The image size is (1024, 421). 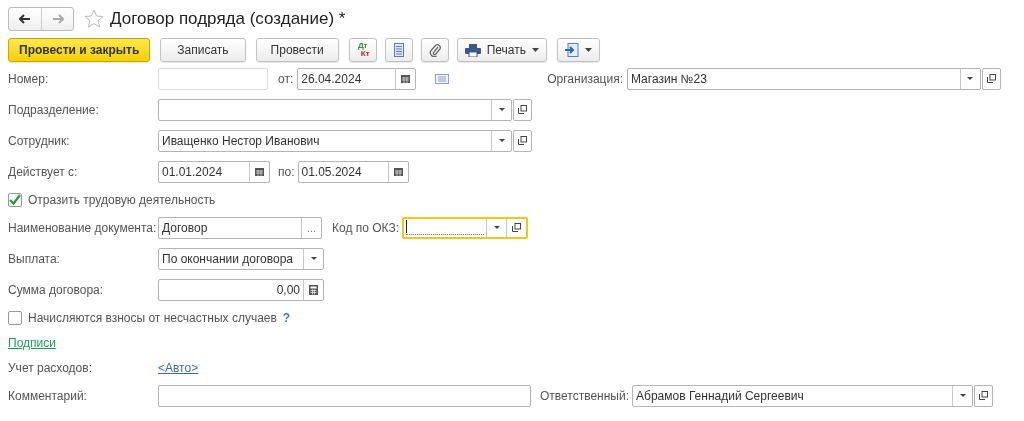 What do you see at coordinates (286, 171) in the screenshot?
I see `field-label: по:` at bounding box center [286, 171].